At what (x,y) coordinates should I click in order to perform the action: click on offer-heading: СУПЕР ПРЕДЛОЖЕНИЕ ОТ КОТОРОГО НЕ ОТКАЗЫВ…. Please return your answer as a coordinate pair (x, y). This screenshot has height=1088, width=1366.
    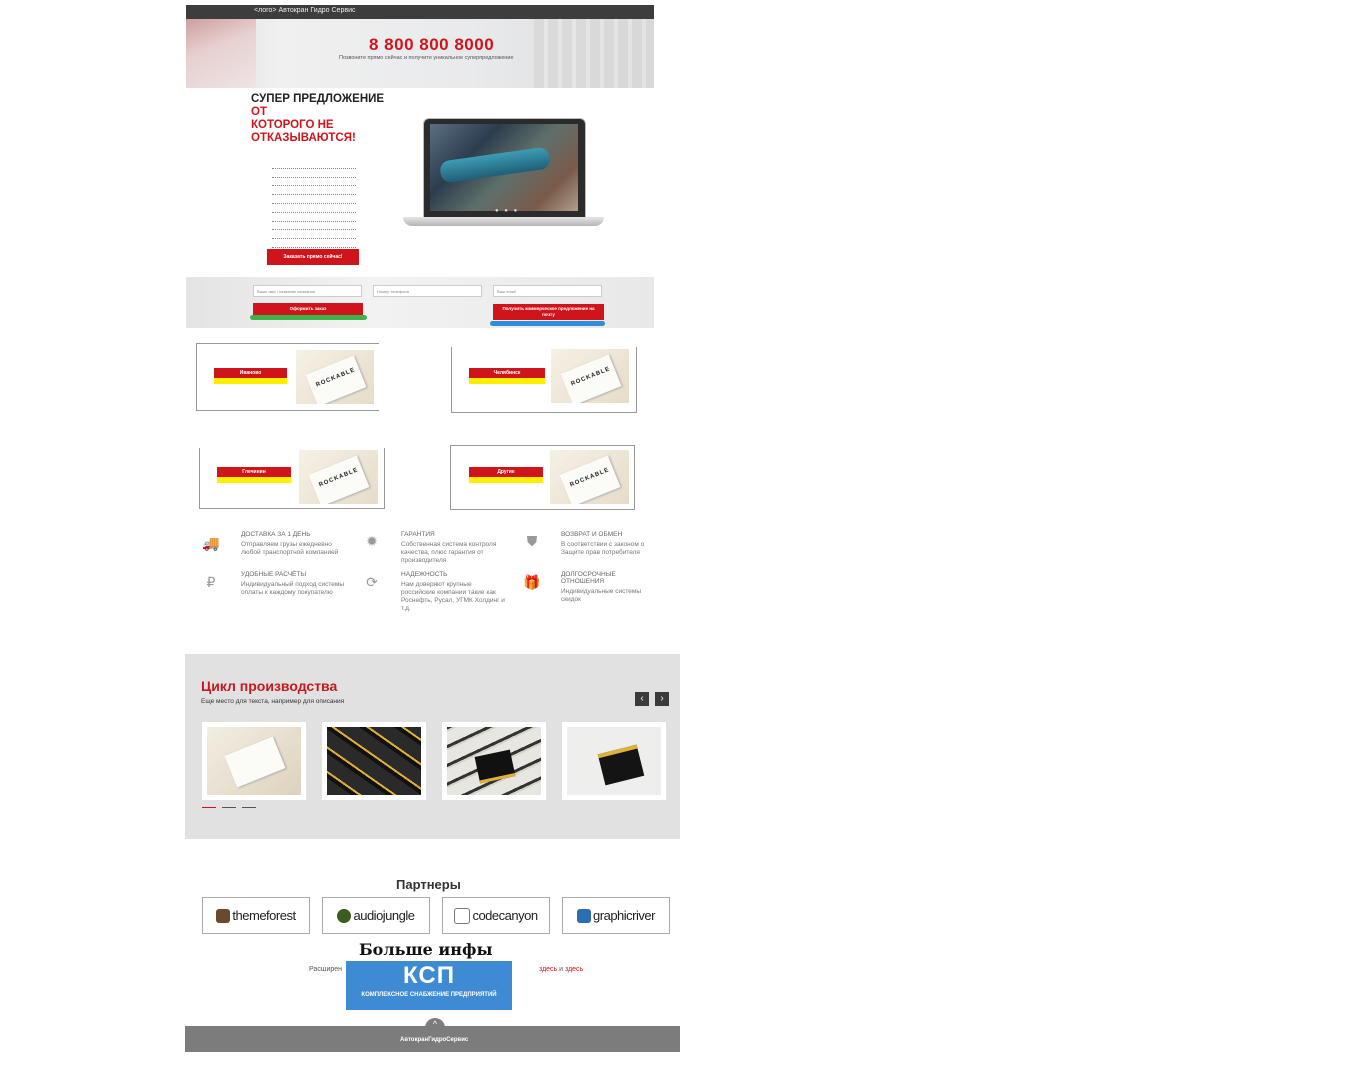
    Looking at the image, I should click on (326, 119).